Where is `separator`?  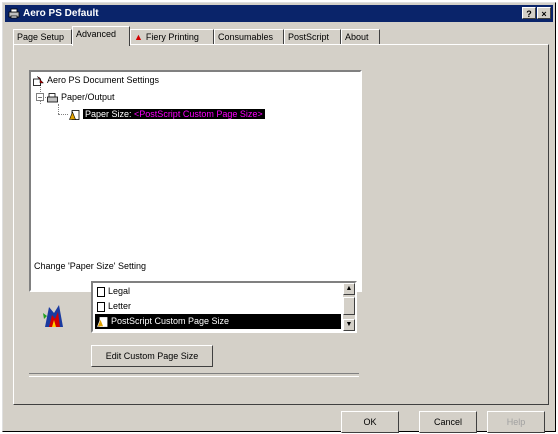 separator is located at coordinates (194, 375).